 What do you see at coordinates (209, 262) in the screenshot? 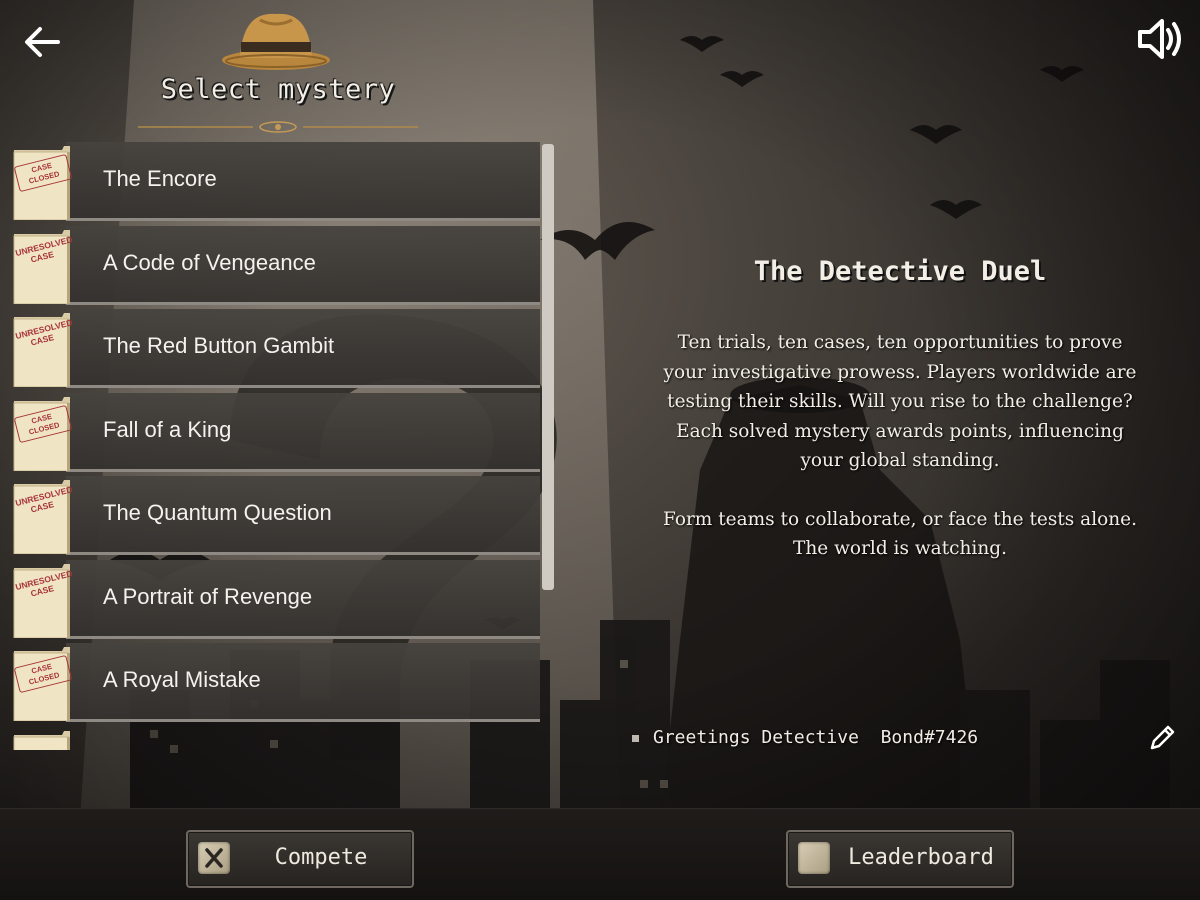
I see `mystery-title: A Code of Vengeance` at bounding box center [209, 262].